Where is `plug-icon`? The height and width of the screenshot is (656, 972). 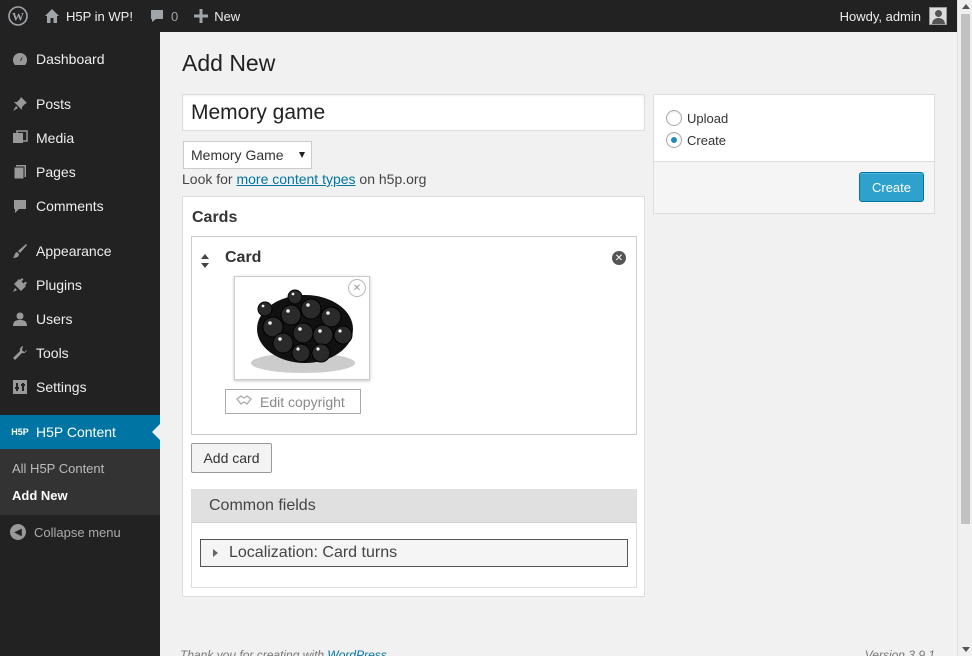
plug-icon is located at coordinates (20, 285).